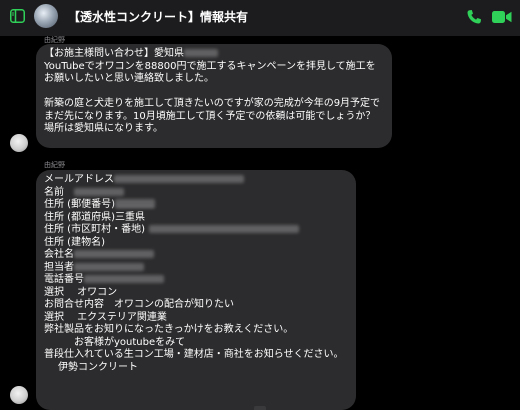 This screenshot has width=520, height=410. What do you see at coordinates (200, 205) in the screenshot?
I see `message-line: 住所 (郵便番号)` at bounding box center [200, 205].